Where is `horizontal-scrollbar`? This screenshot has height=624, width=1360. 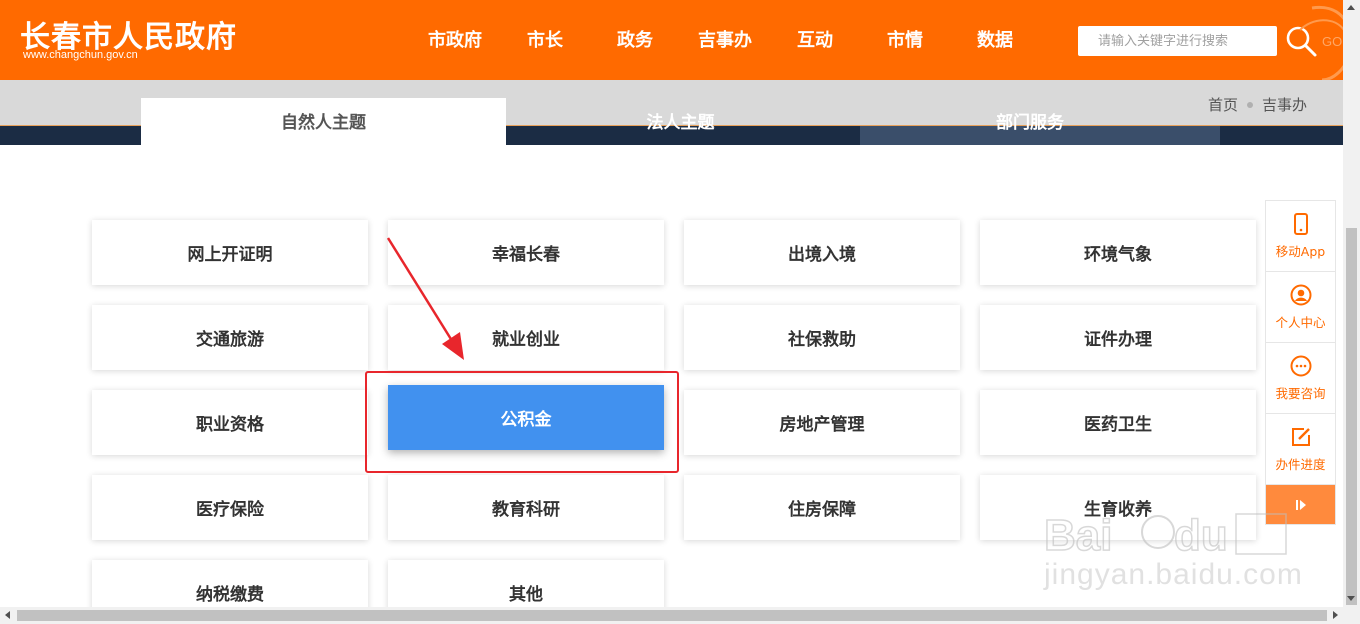
horizontal-scrollbar is located at coordinates (680, 615).